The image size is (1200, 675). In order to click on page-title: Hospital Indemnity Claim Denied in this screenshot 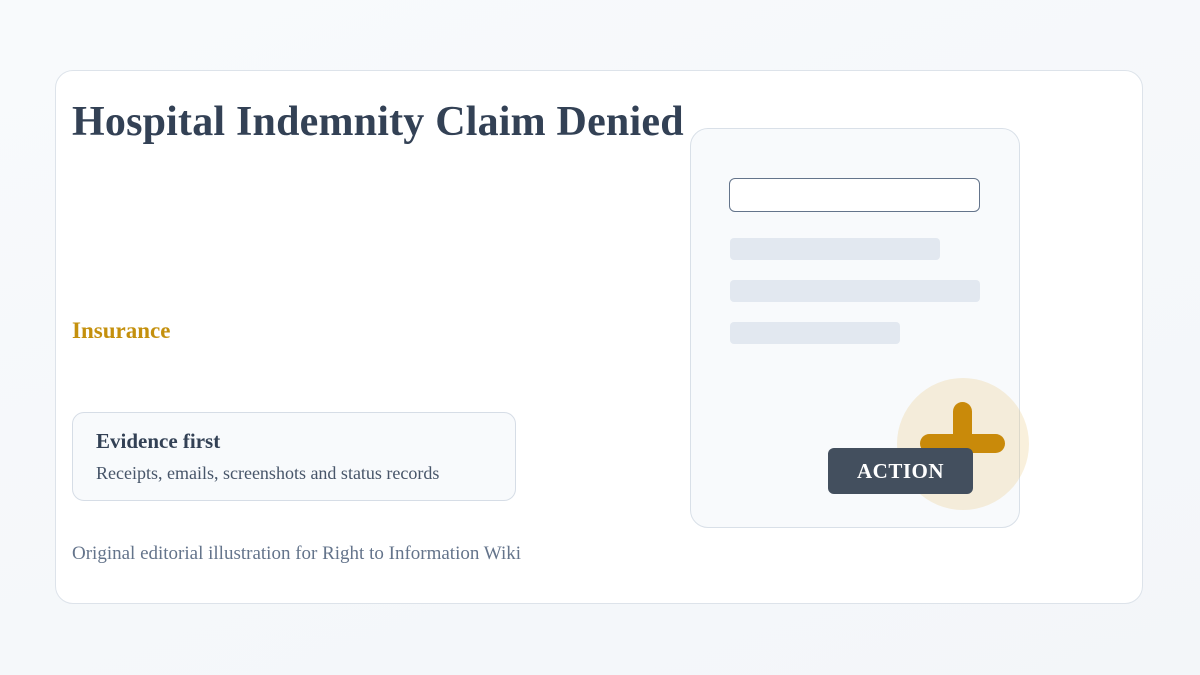, I will do `click(378, 122)`.